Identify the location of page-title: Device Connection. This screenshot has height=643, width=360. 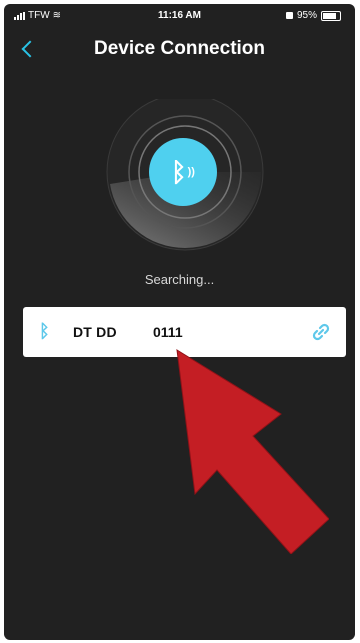
(179, 48).